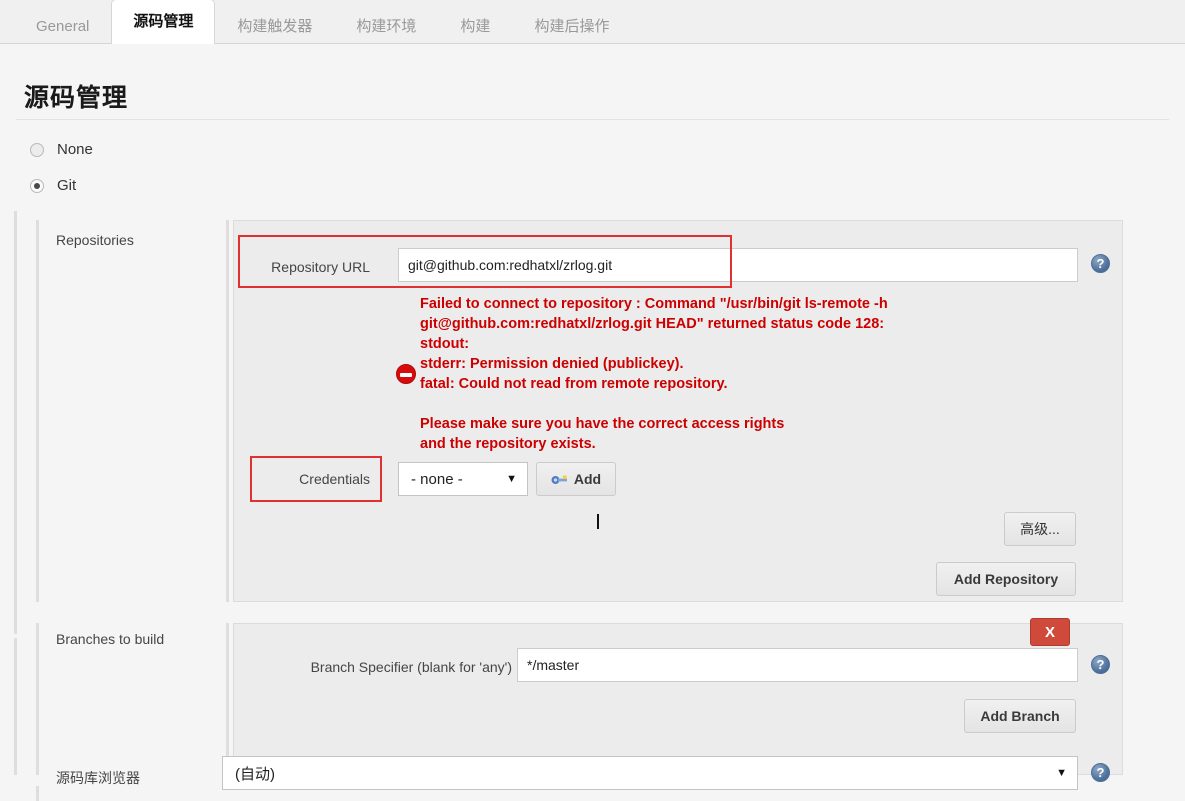  Describe the element at coordinates (437, 479) in the screenshot. I see `credentials-select-value: - none -` at that location.